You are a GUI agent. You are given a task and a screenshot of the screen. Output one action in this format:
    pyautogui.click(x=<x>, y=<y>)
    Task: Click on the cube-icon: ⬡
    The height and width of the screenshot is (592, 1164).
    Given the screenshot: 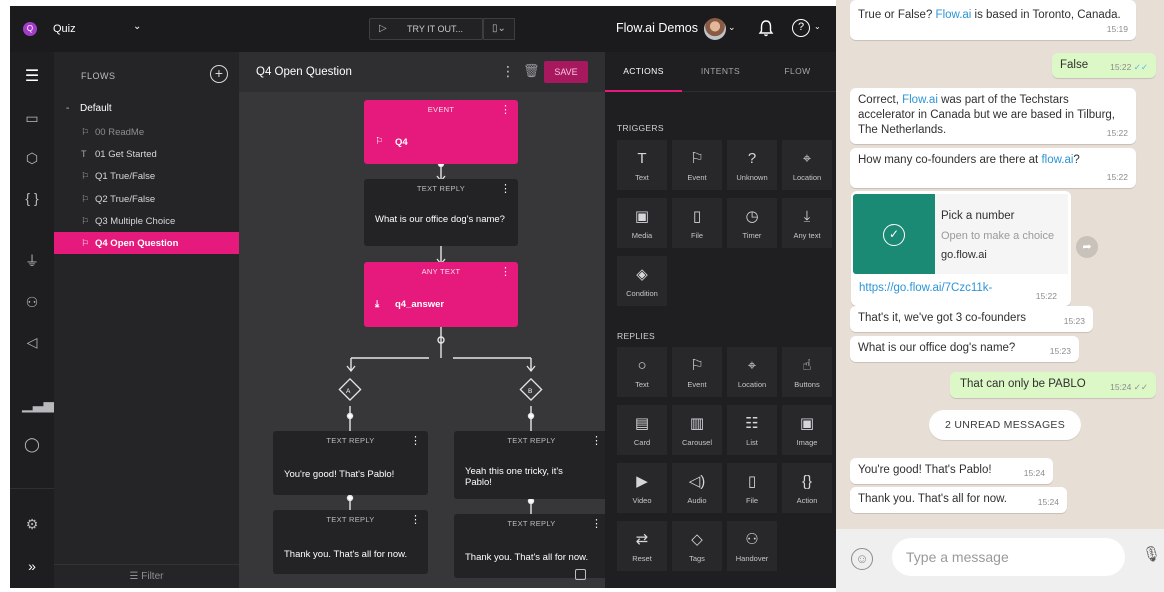 What is the action you would take?
    pyautogui.click(x=32, y=158)
    